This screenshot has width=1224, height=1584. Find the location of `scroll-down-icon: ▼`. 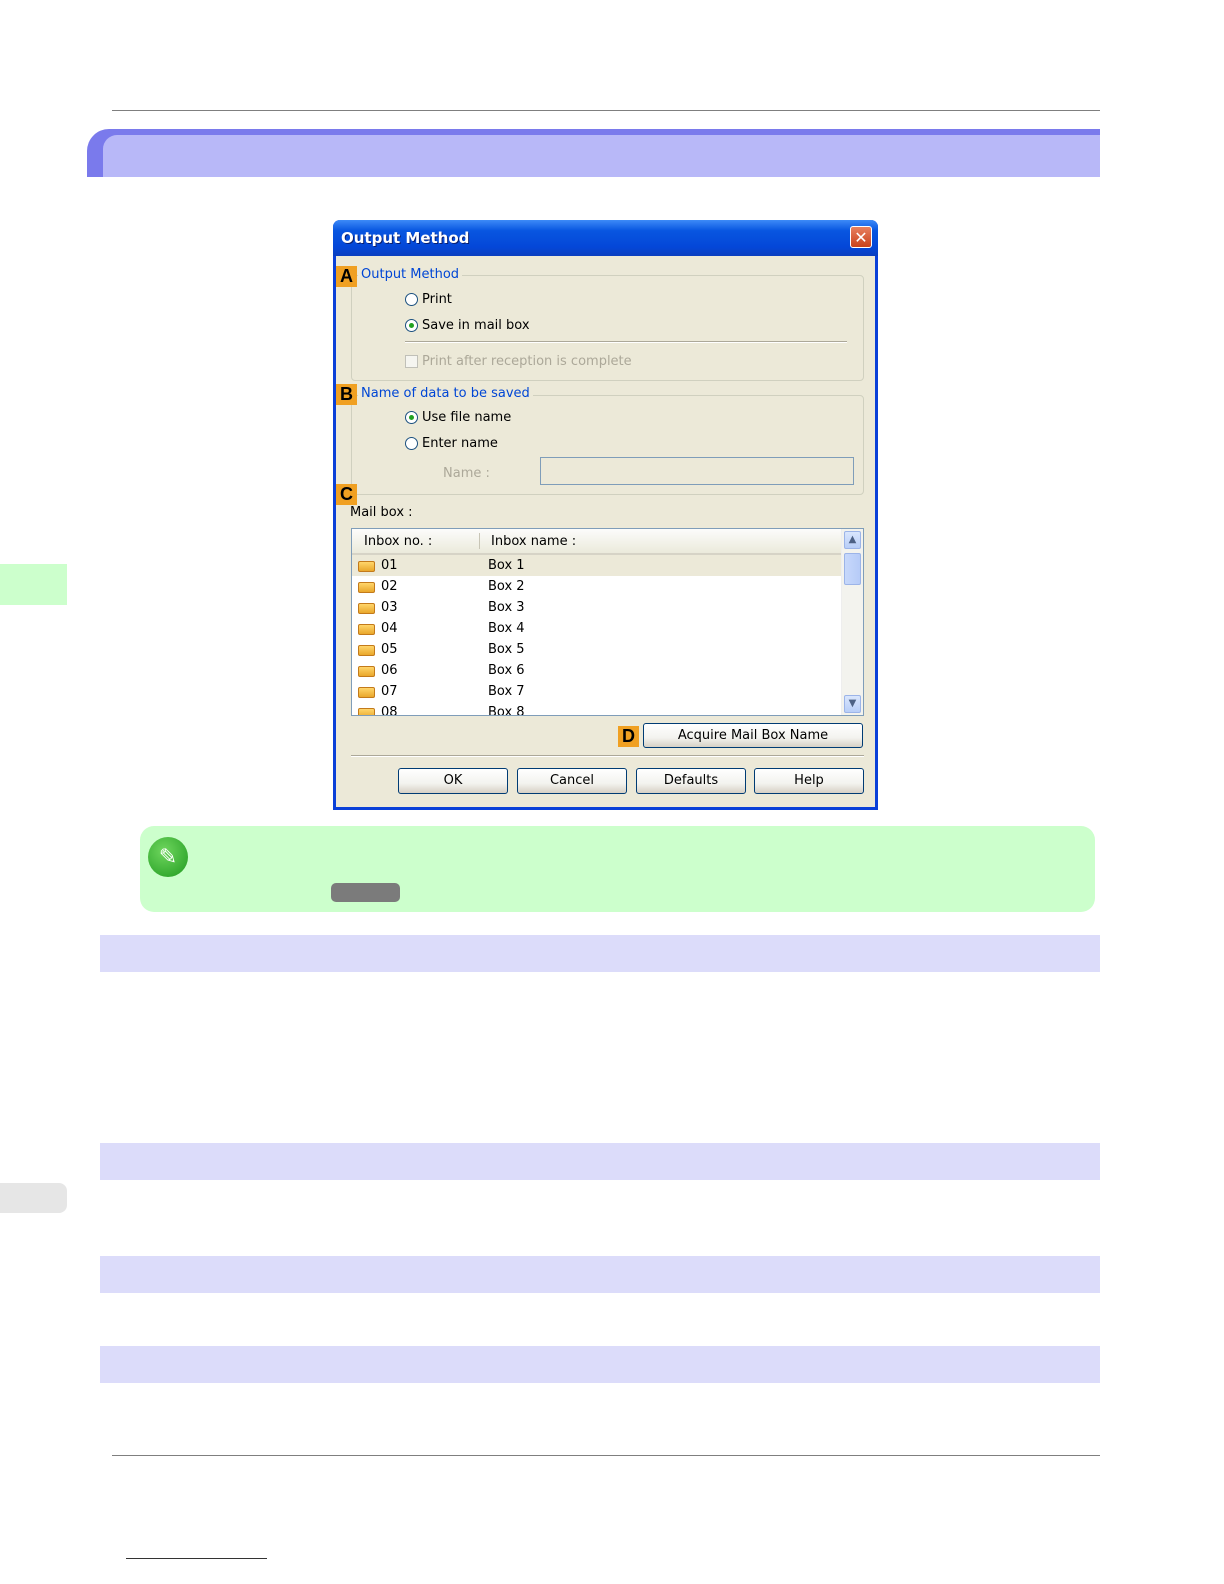

scroll-down-icon: ▼ is located at coordinates (852, 704).